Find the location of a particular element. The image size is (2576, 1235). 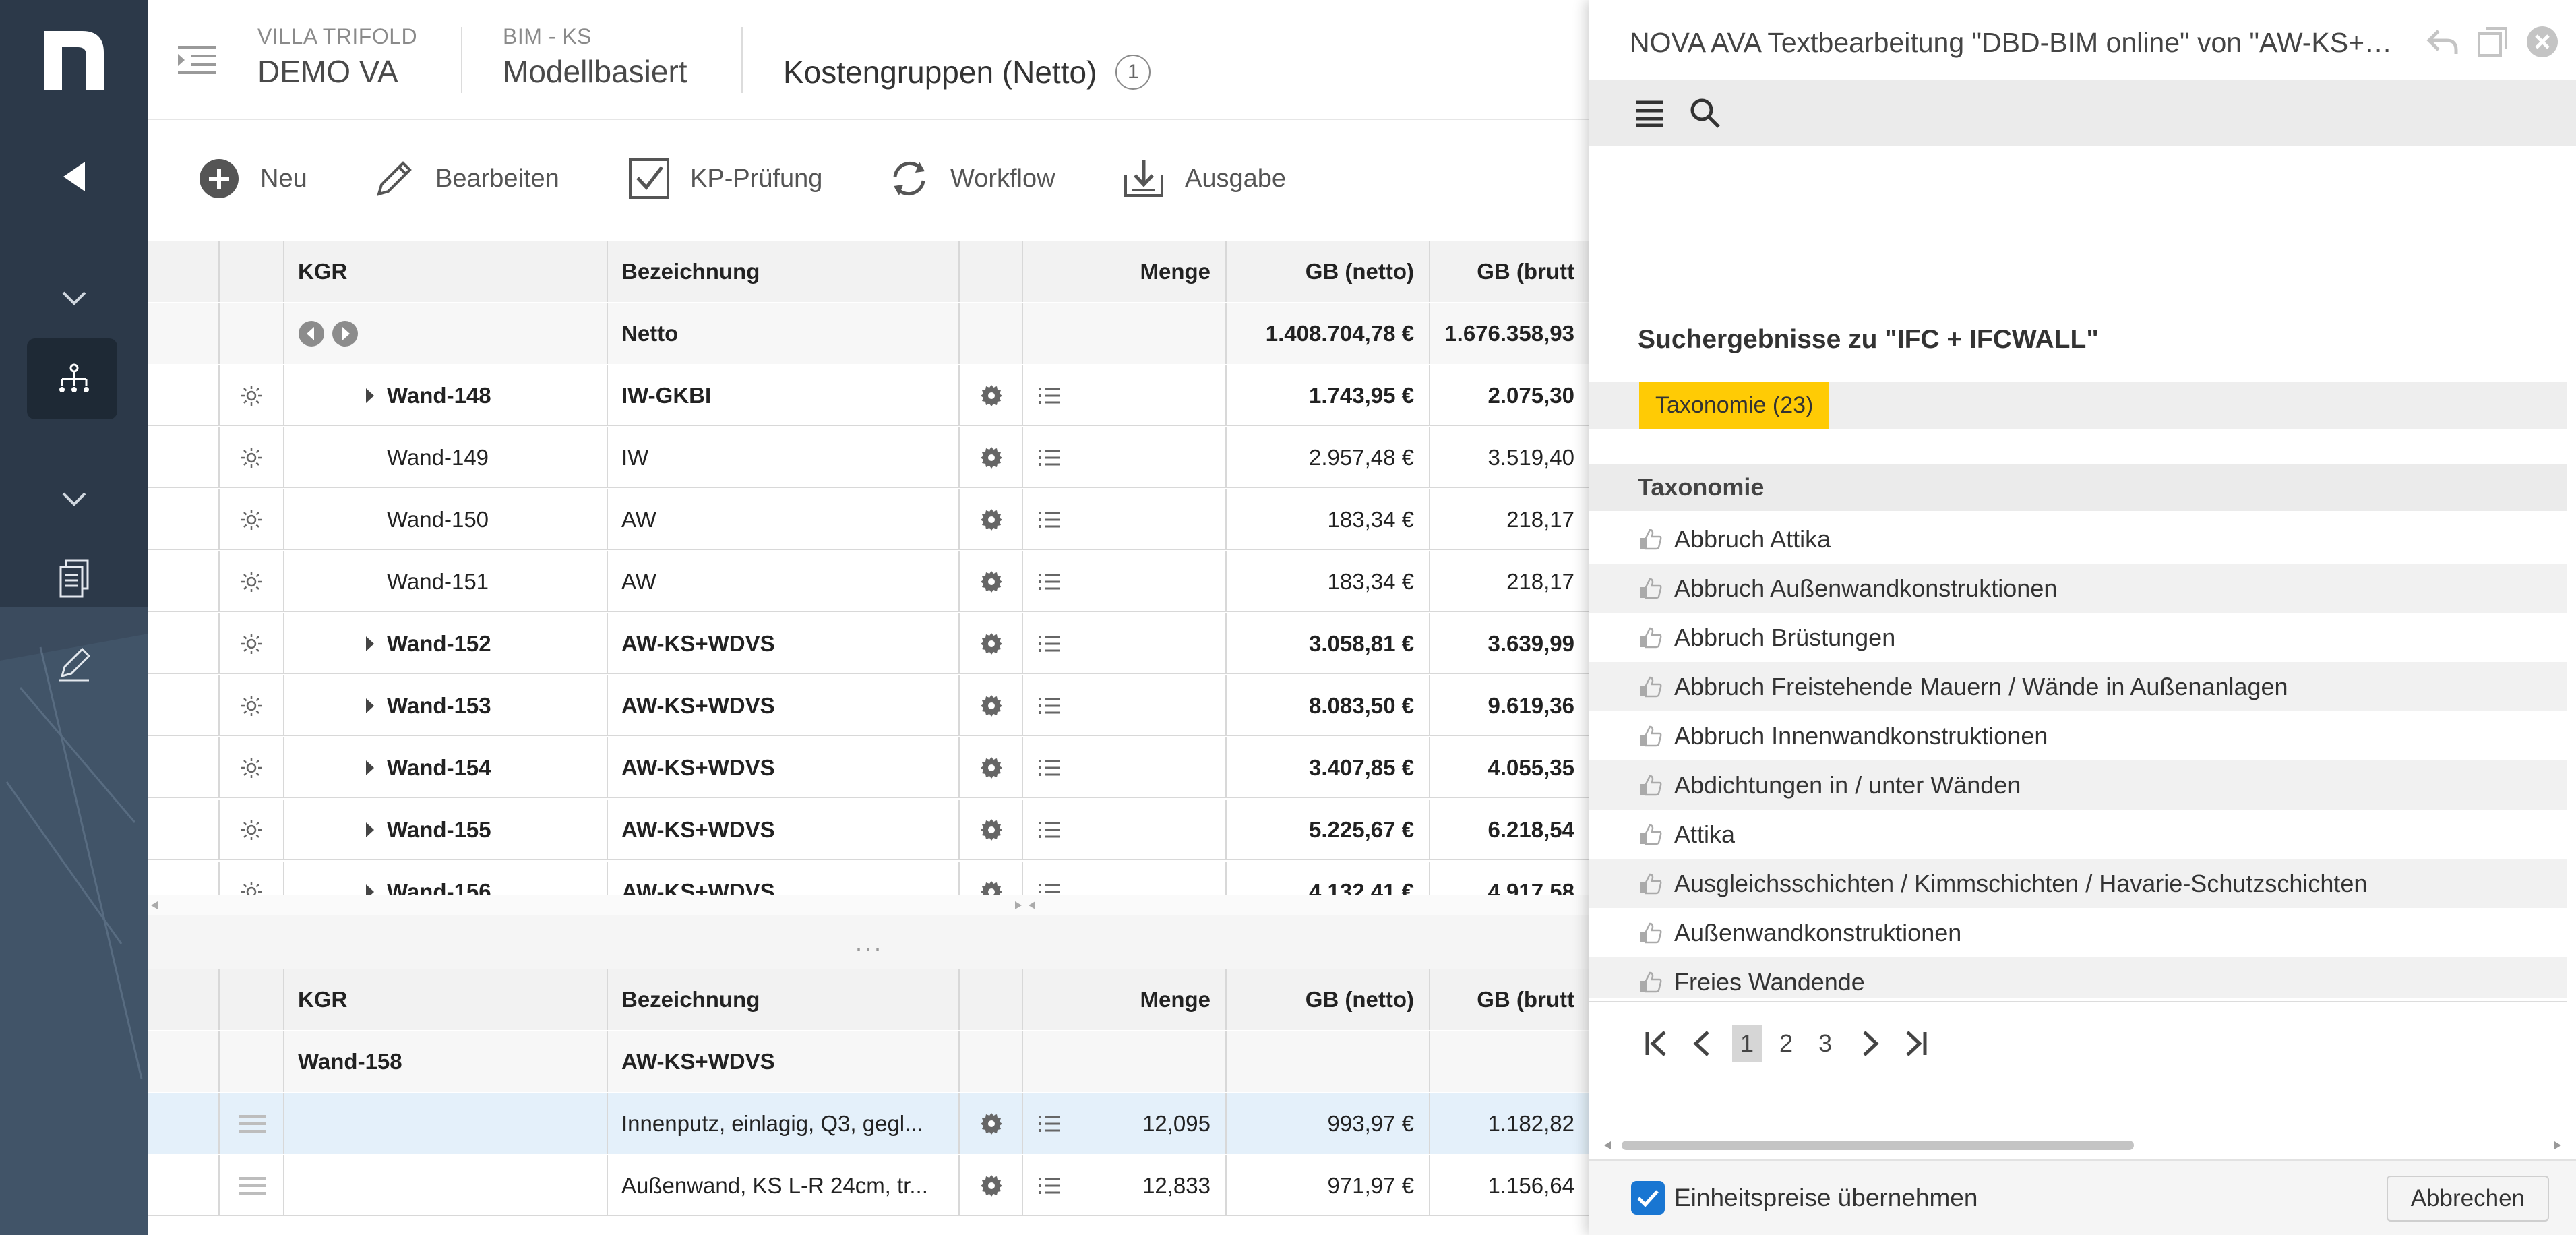

row-kgr: Wand-155 is located at coordinates (446, 830).